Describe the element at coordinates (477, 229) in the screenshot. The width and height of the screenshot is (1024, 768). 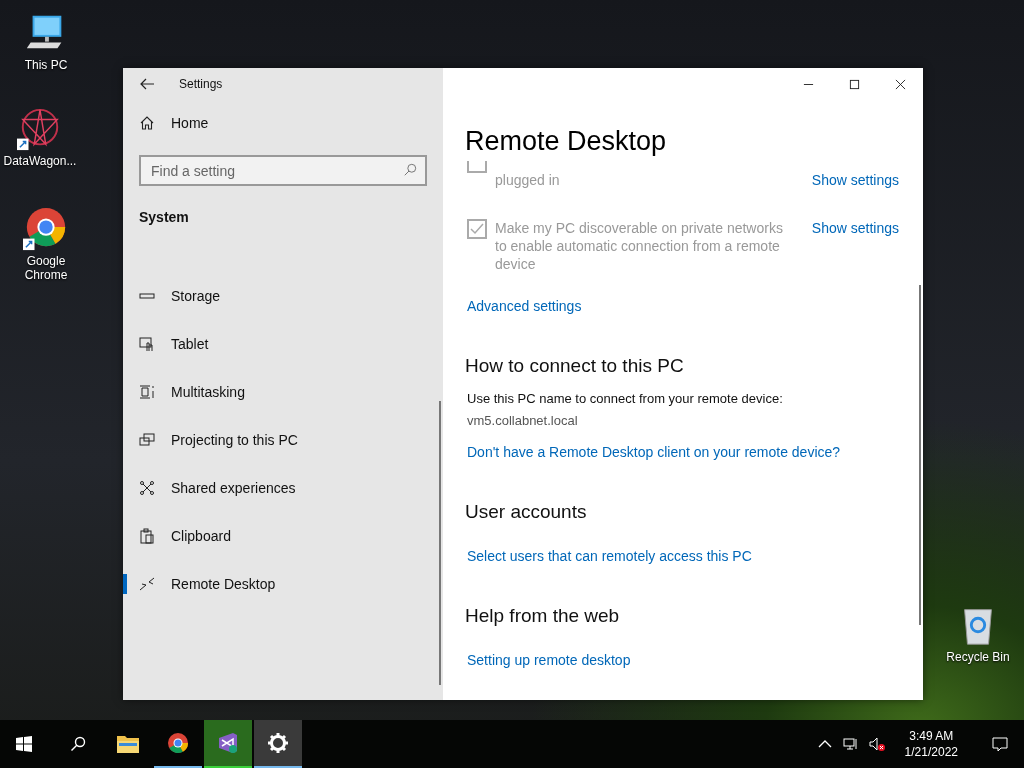
I see `checkbox` at that location.